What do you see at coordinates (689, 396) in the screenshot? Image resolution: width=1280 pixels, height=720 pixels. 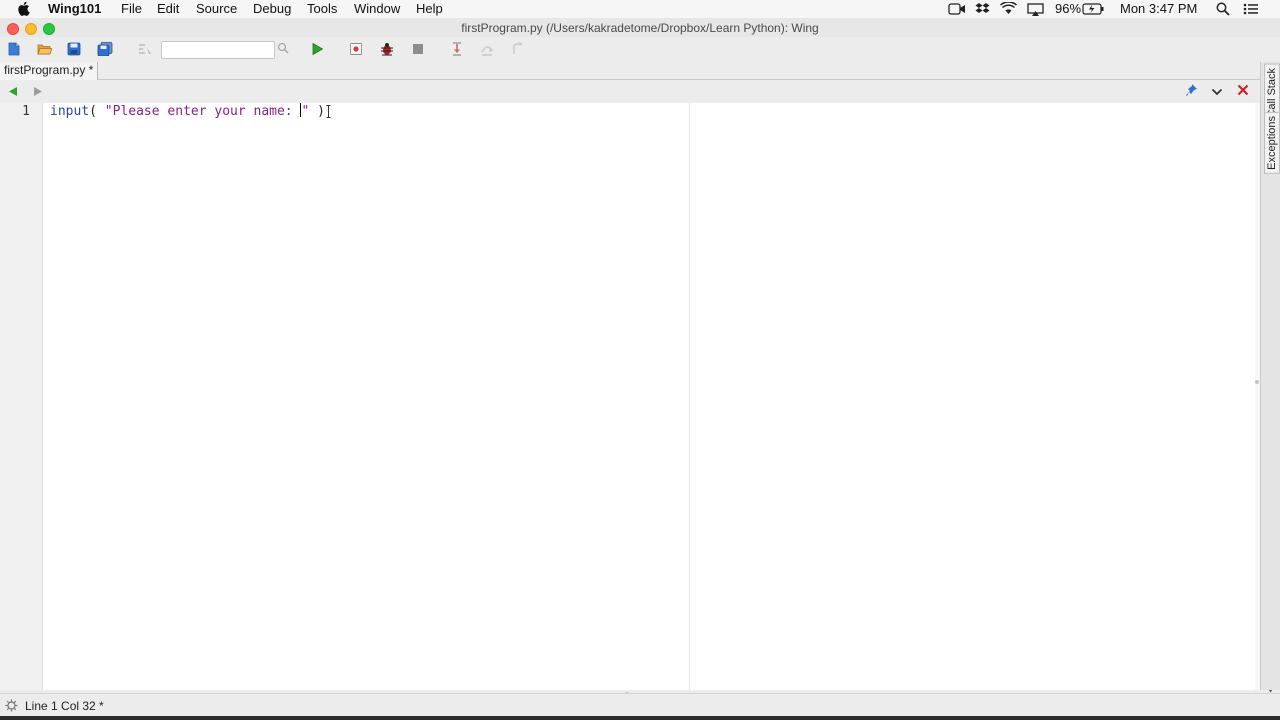 I see `edge-guide-line` at bounding box center [689, 396].